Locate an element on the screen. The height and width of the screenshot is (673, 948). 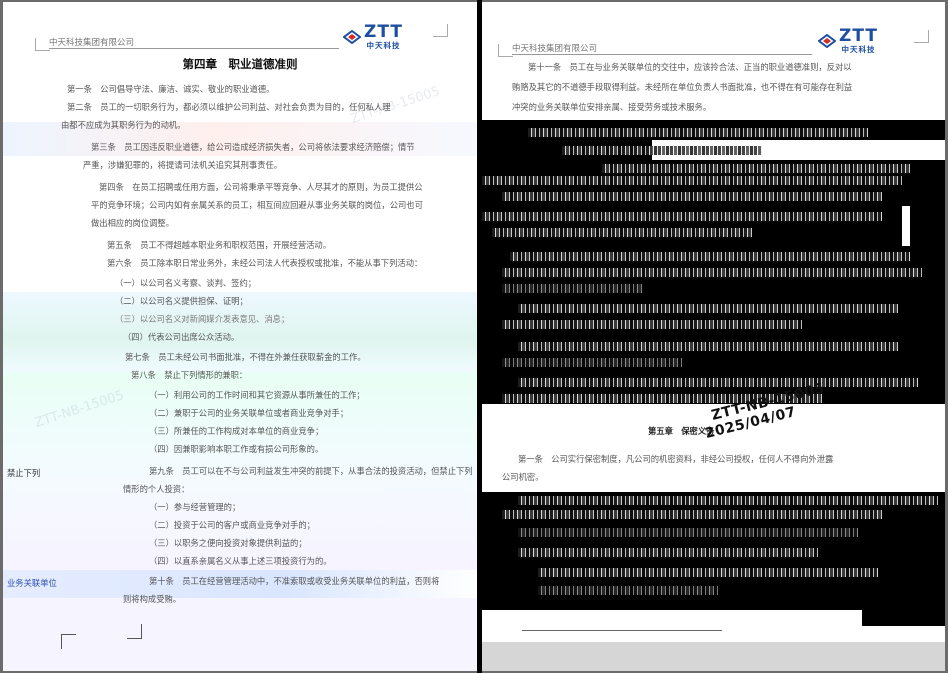
margin-note: 业务关联单位 is located at coordinates (32, 583).